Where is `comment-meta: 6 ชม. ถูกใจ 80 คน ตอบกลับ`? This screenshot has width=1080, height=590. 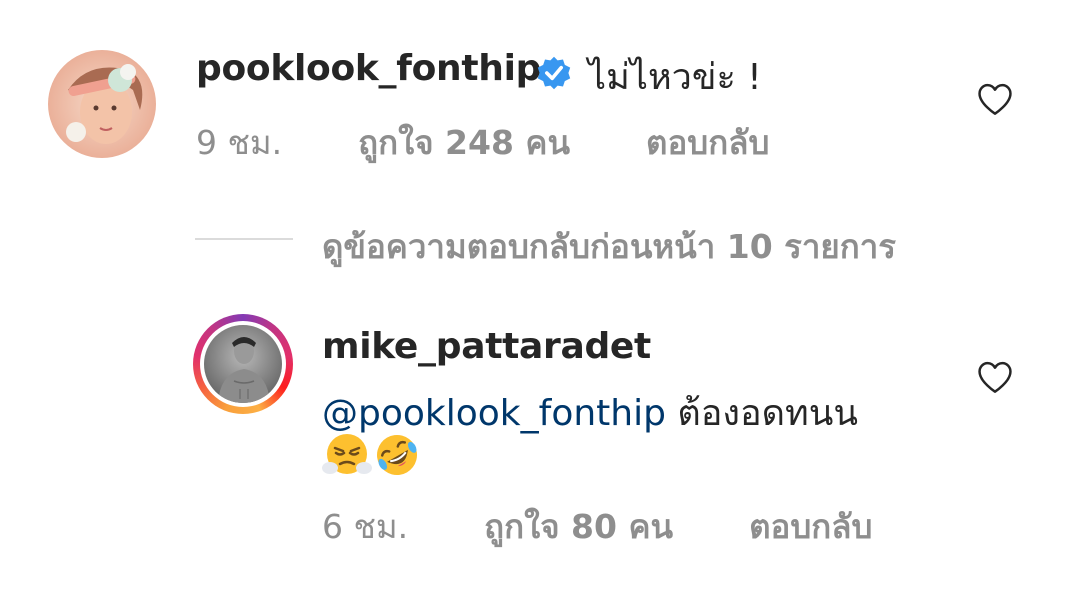
comment-meta: 6 ชม. ถูกใจ 80 คน ตอบกลับ is located at coordinates (597, 526).